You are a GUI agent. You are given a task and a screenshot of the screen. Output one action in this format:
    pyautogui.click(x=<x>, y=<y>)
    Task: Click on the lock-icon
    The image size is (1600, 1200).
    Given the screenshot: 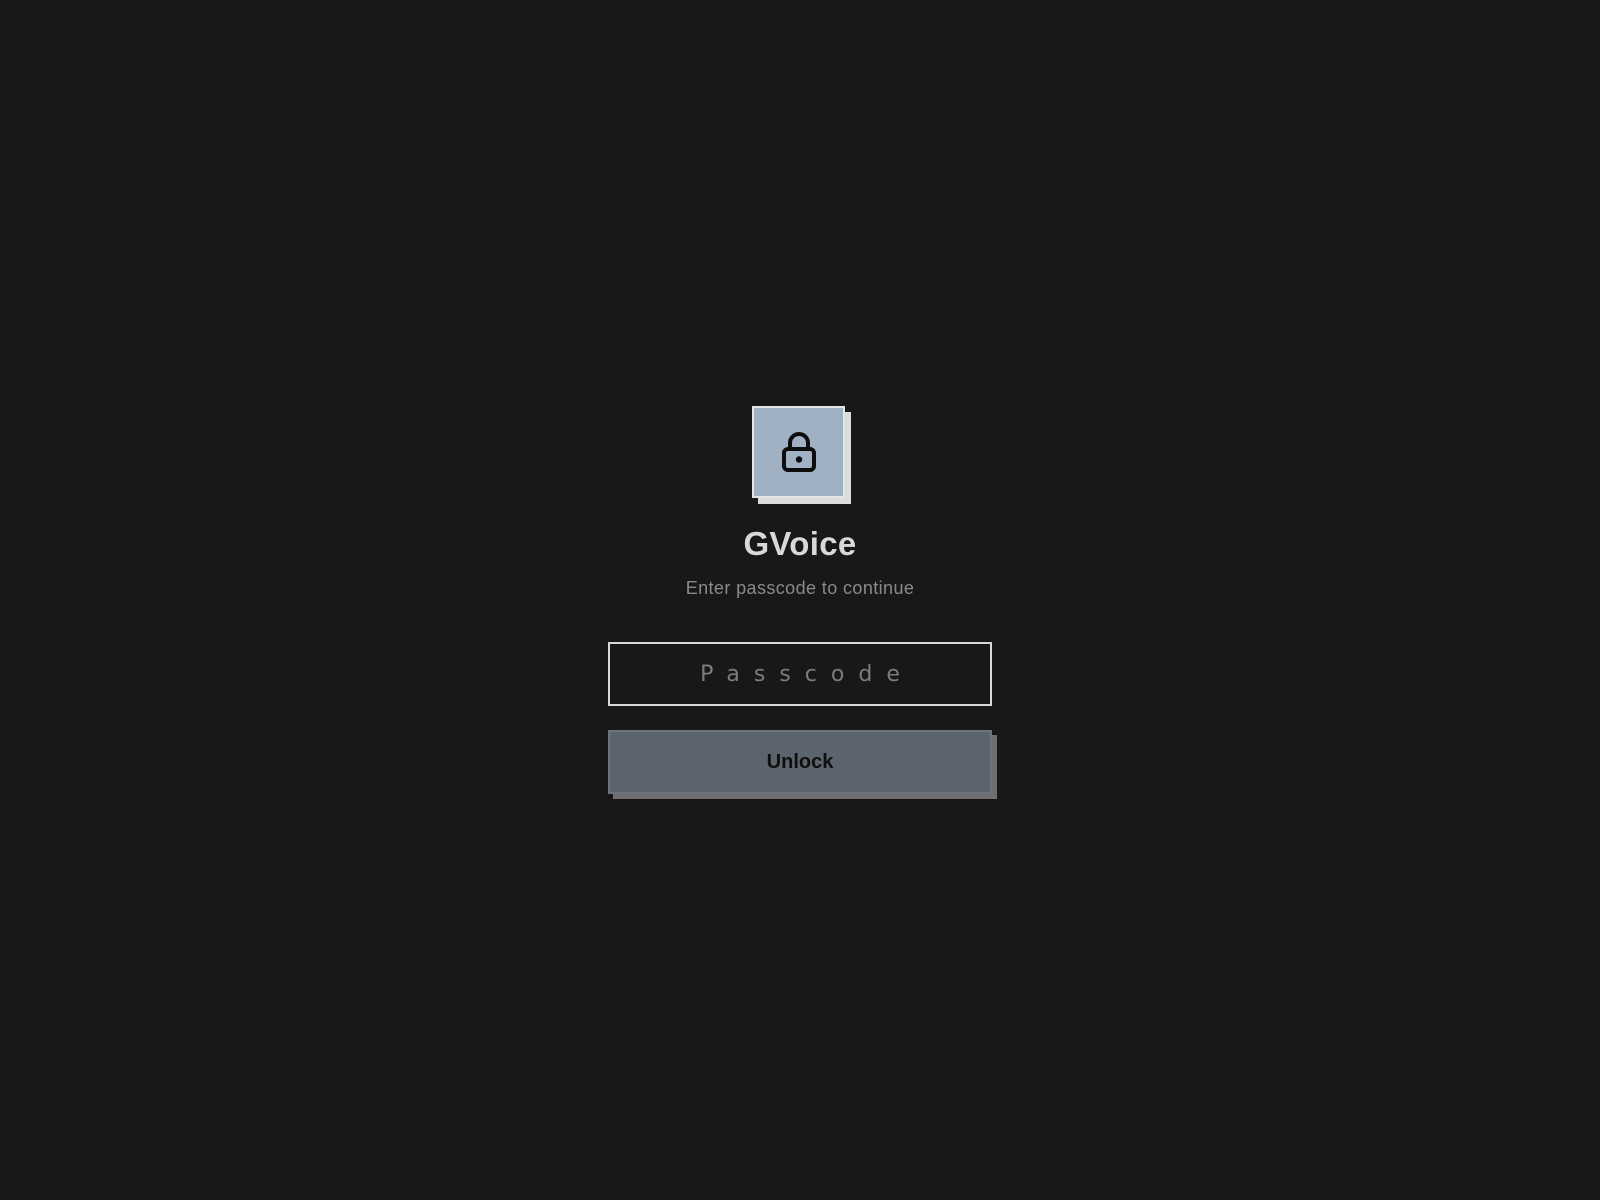 What is the action you would take?
    pyautogui.click(x=799, y=452)
    